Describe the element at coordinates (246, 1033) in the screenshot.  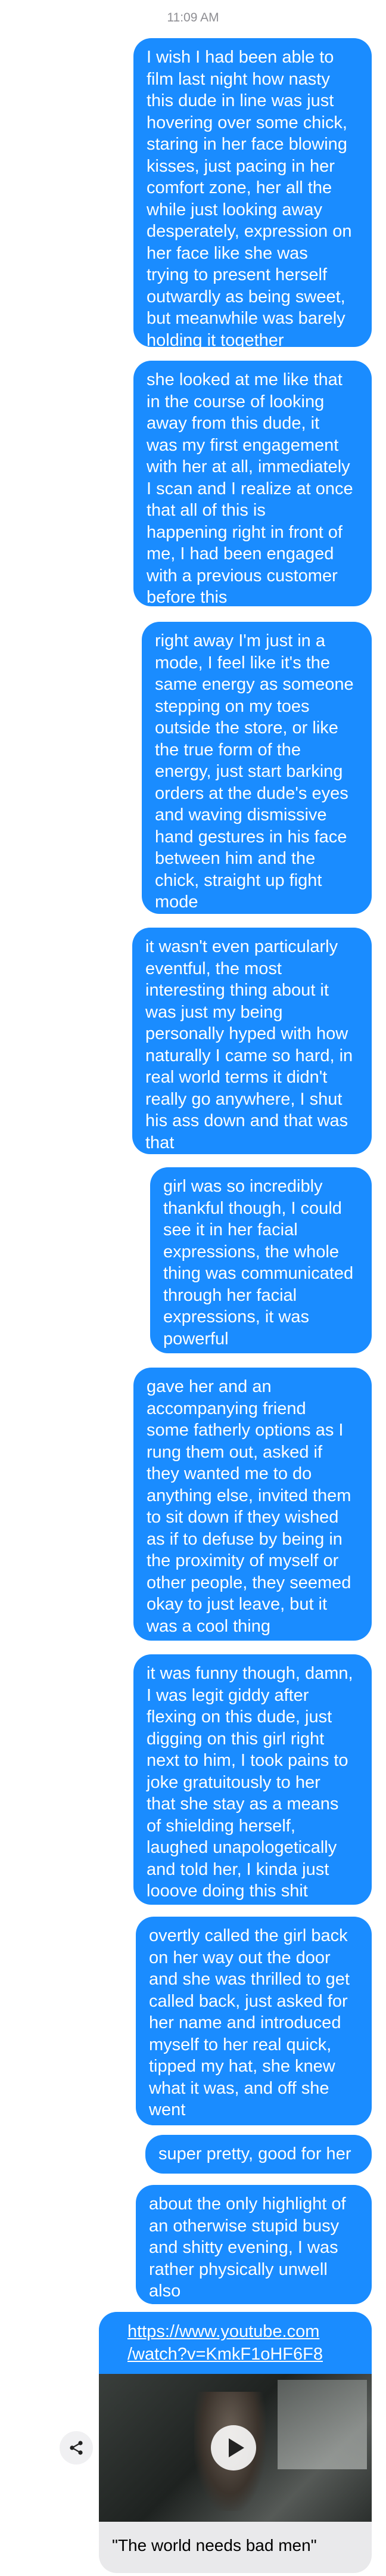
I see `message-line: personally hyped with how` at that location.